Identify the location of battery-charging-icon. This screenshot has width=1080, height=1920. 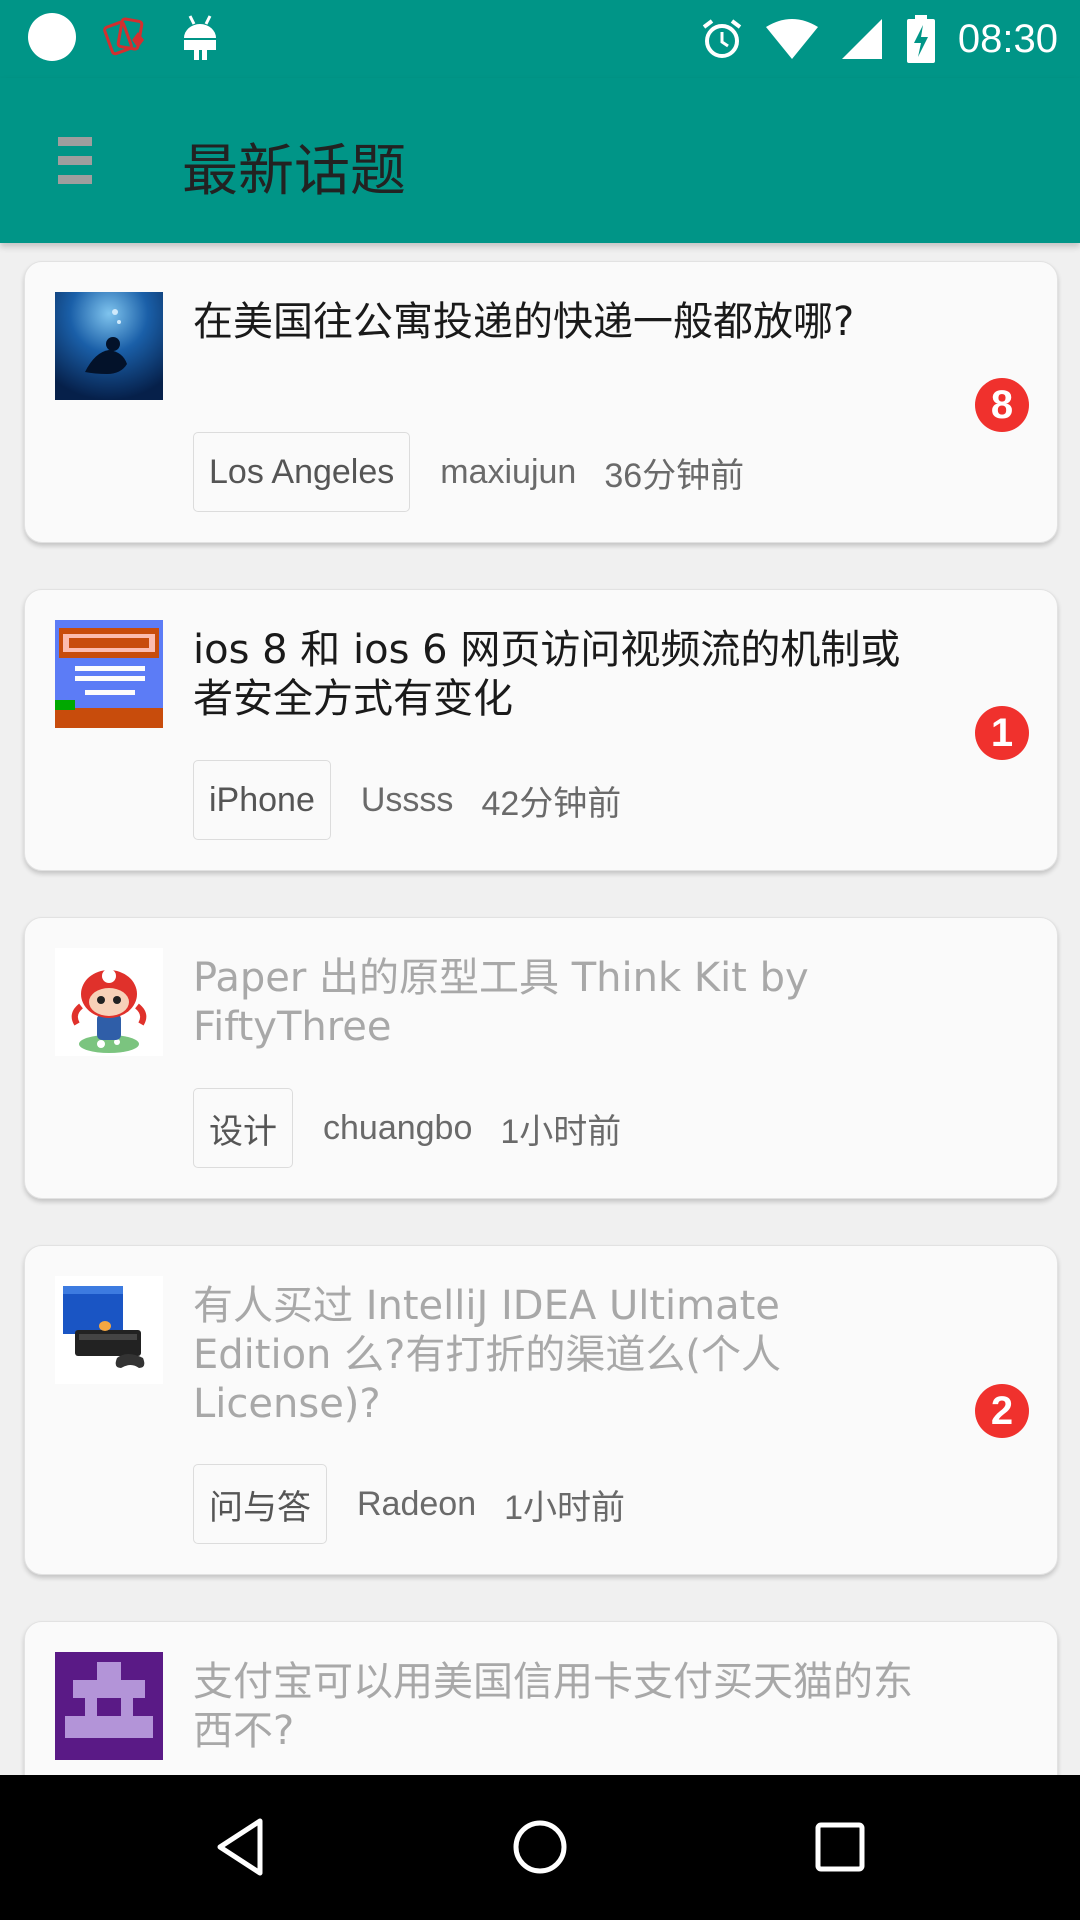
(920, 39).